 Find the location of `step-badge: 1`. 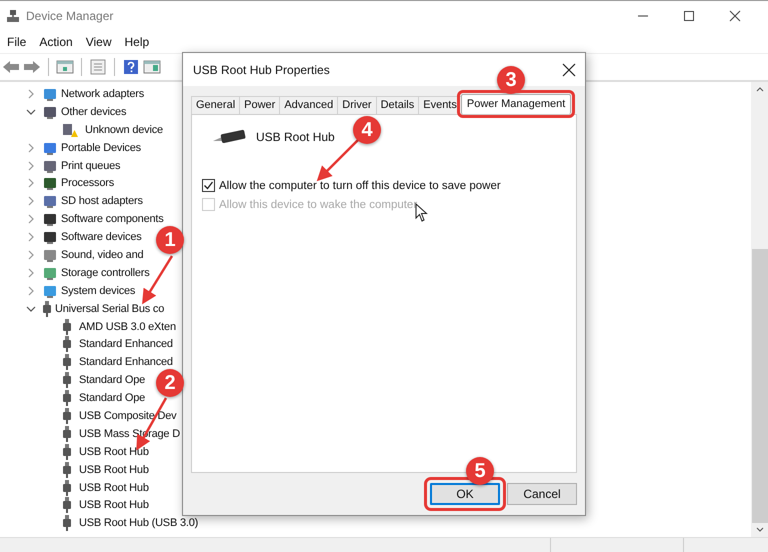

step-badge: 1 is located at coordinates (170, 240).